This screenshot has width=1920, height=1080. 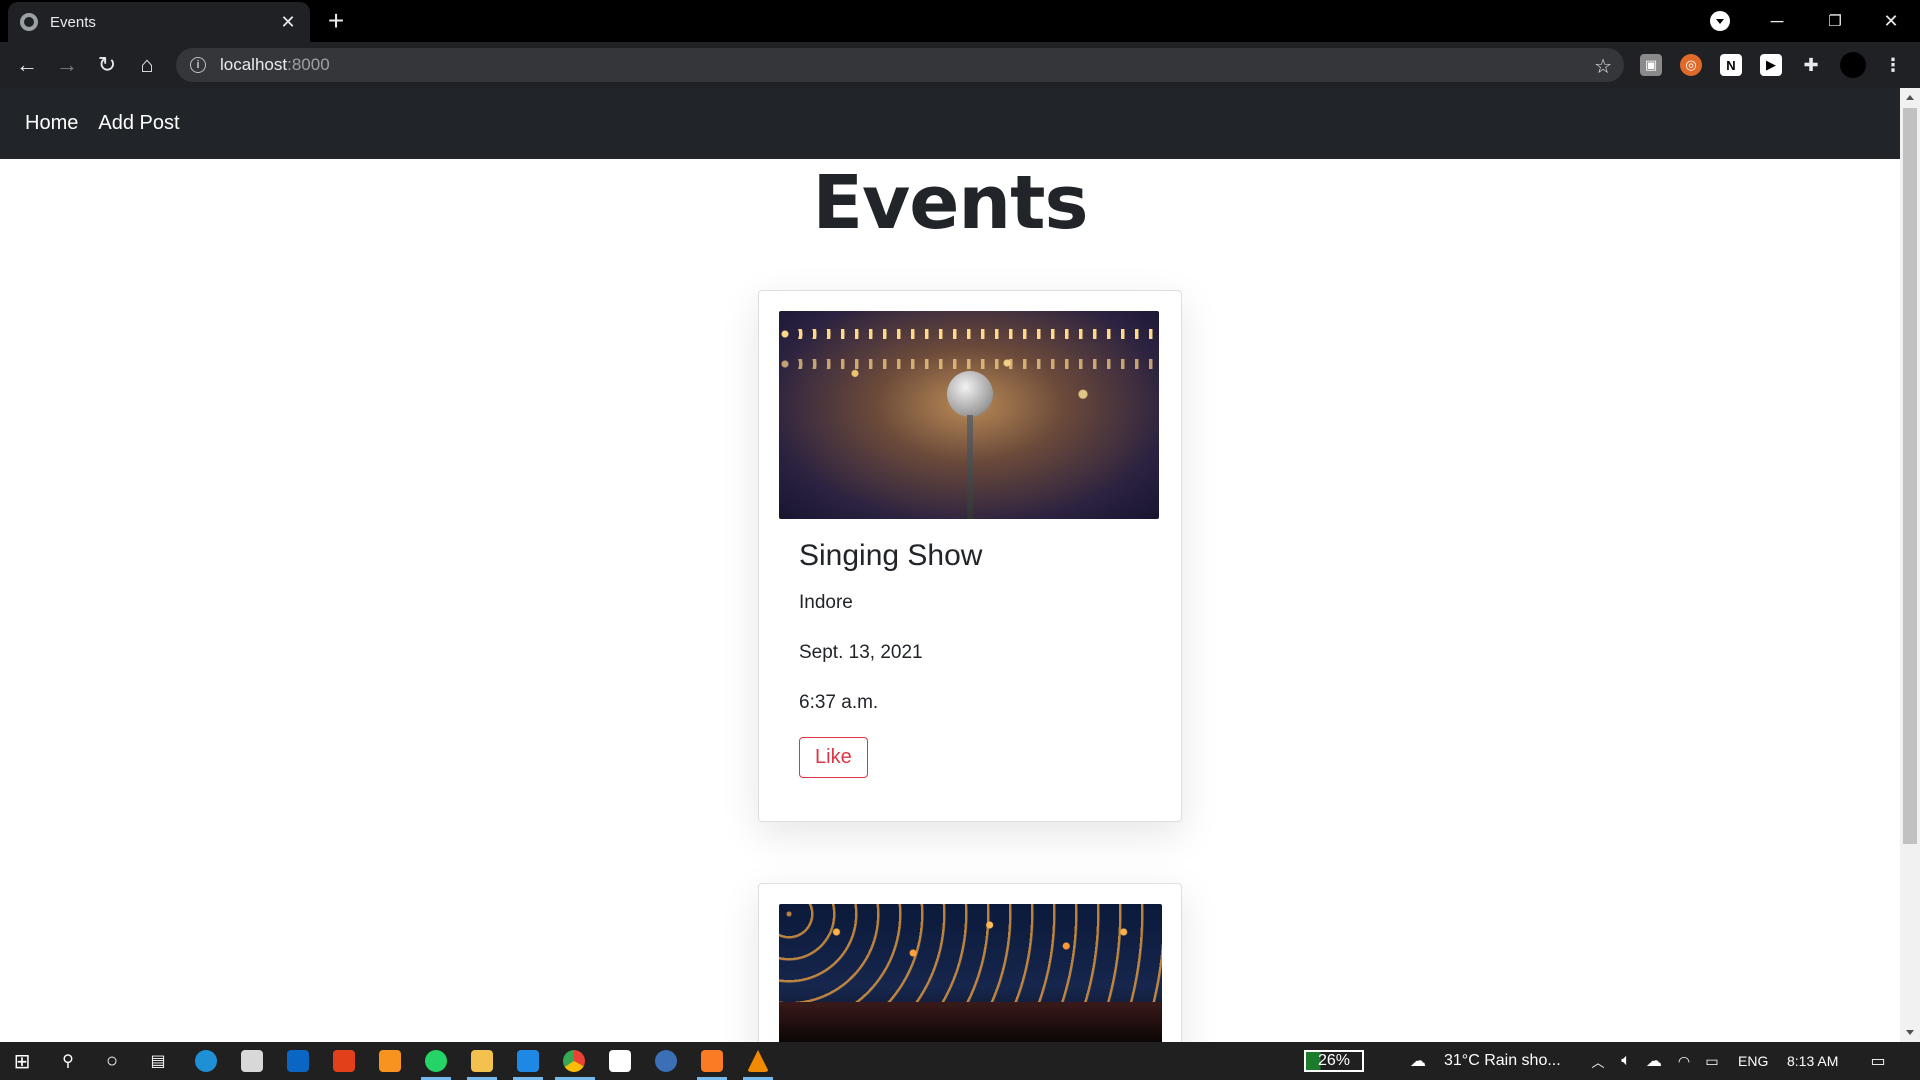 I want to click on extension-notion-icon: N, so click(x=1731, y=65).